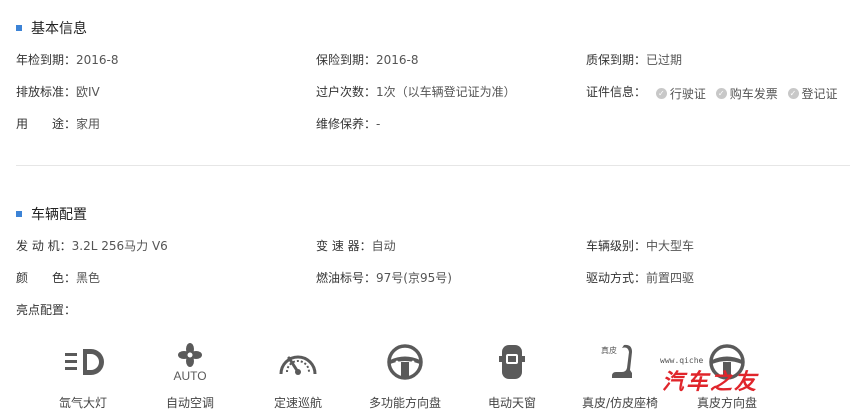  I want to click on documents-info: 证件信息： ✓ 行驶证 ✓ 购车发票 ✓ 登记证, so click(712, 93).